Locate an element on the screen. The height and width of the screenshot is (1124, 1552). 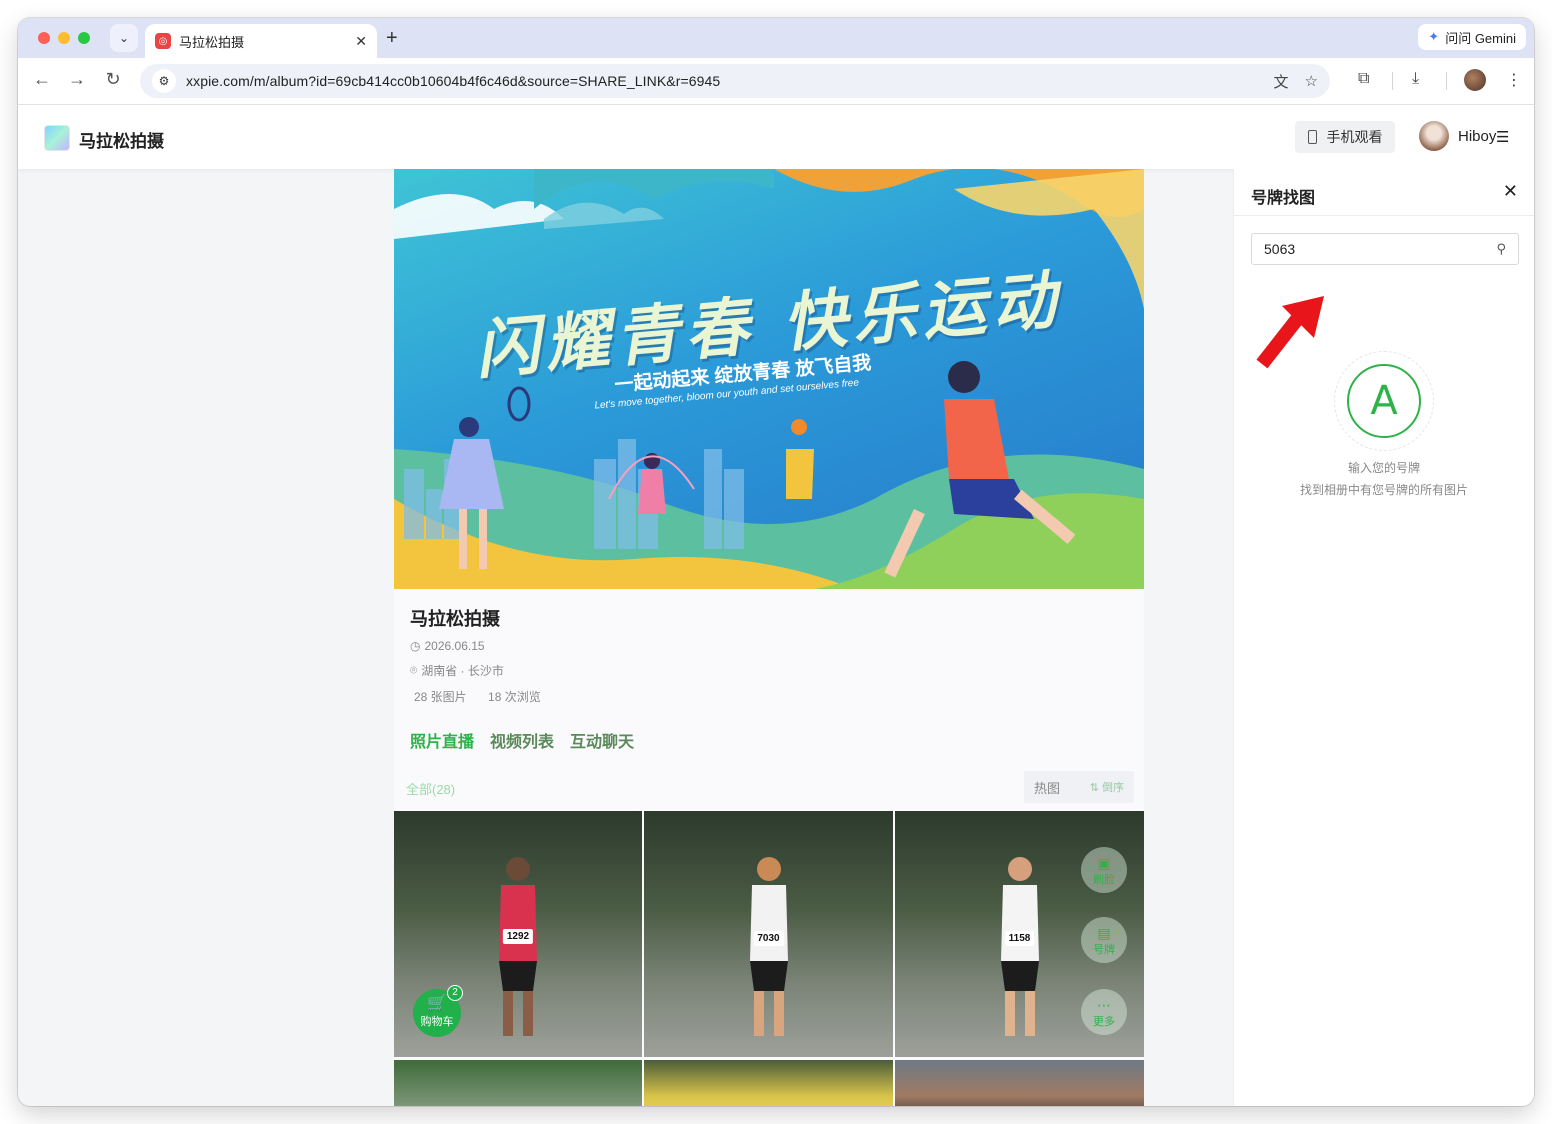
site-header: 马拉松拍摄 手机观看 Hiboy ☰ is located at coordinates (776, 137).